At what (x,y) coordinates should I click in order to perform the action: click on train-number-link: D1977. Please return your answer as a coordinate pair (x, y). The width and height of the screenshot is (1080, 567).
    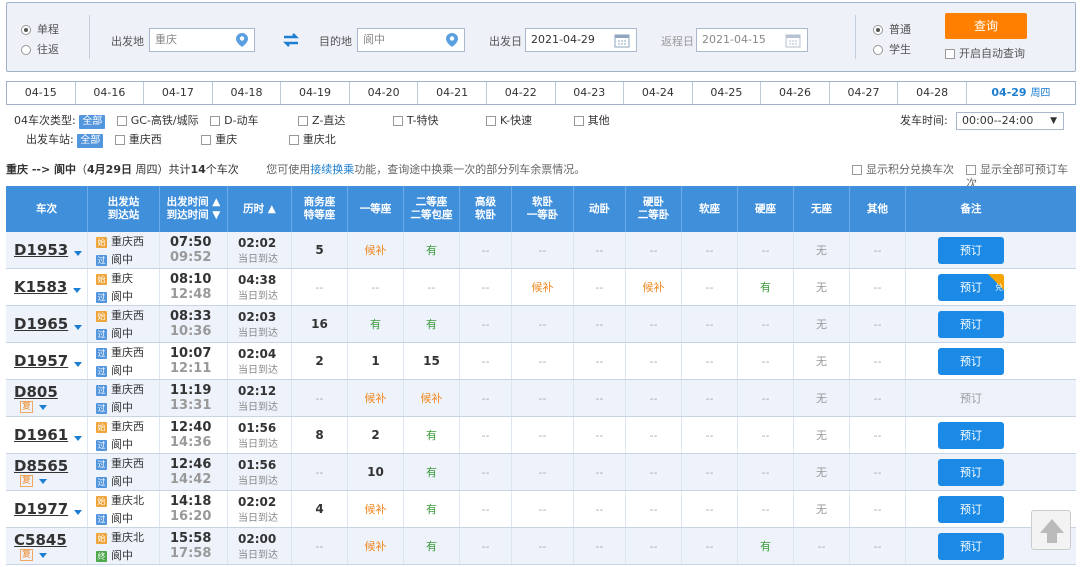
    Looking at the image, I should click on (41, 509).